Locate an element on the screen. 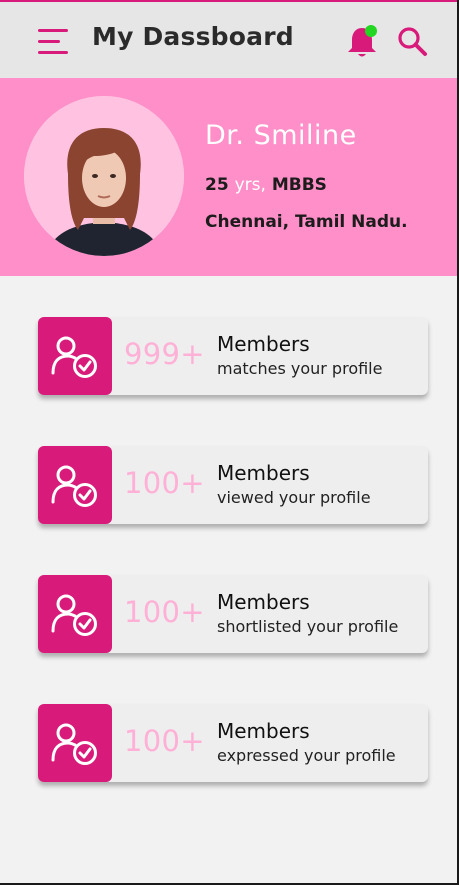  search-button is located at coordinates (412, 42).